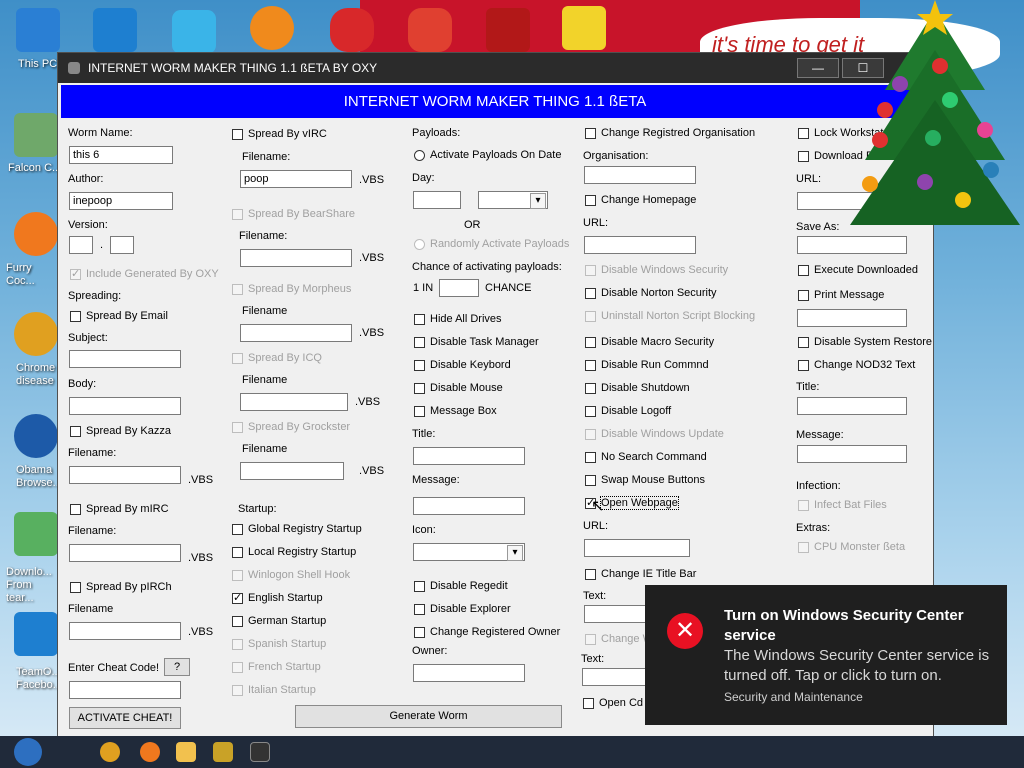  I want to click on gear-app-icon, so click(115, 30).